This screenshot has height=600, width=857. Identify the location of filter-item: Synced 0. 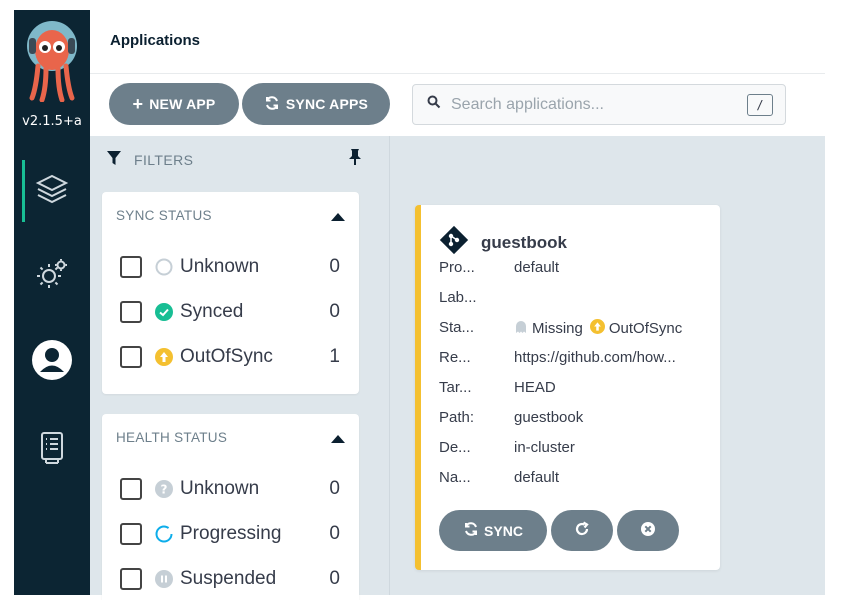
(232, 312).